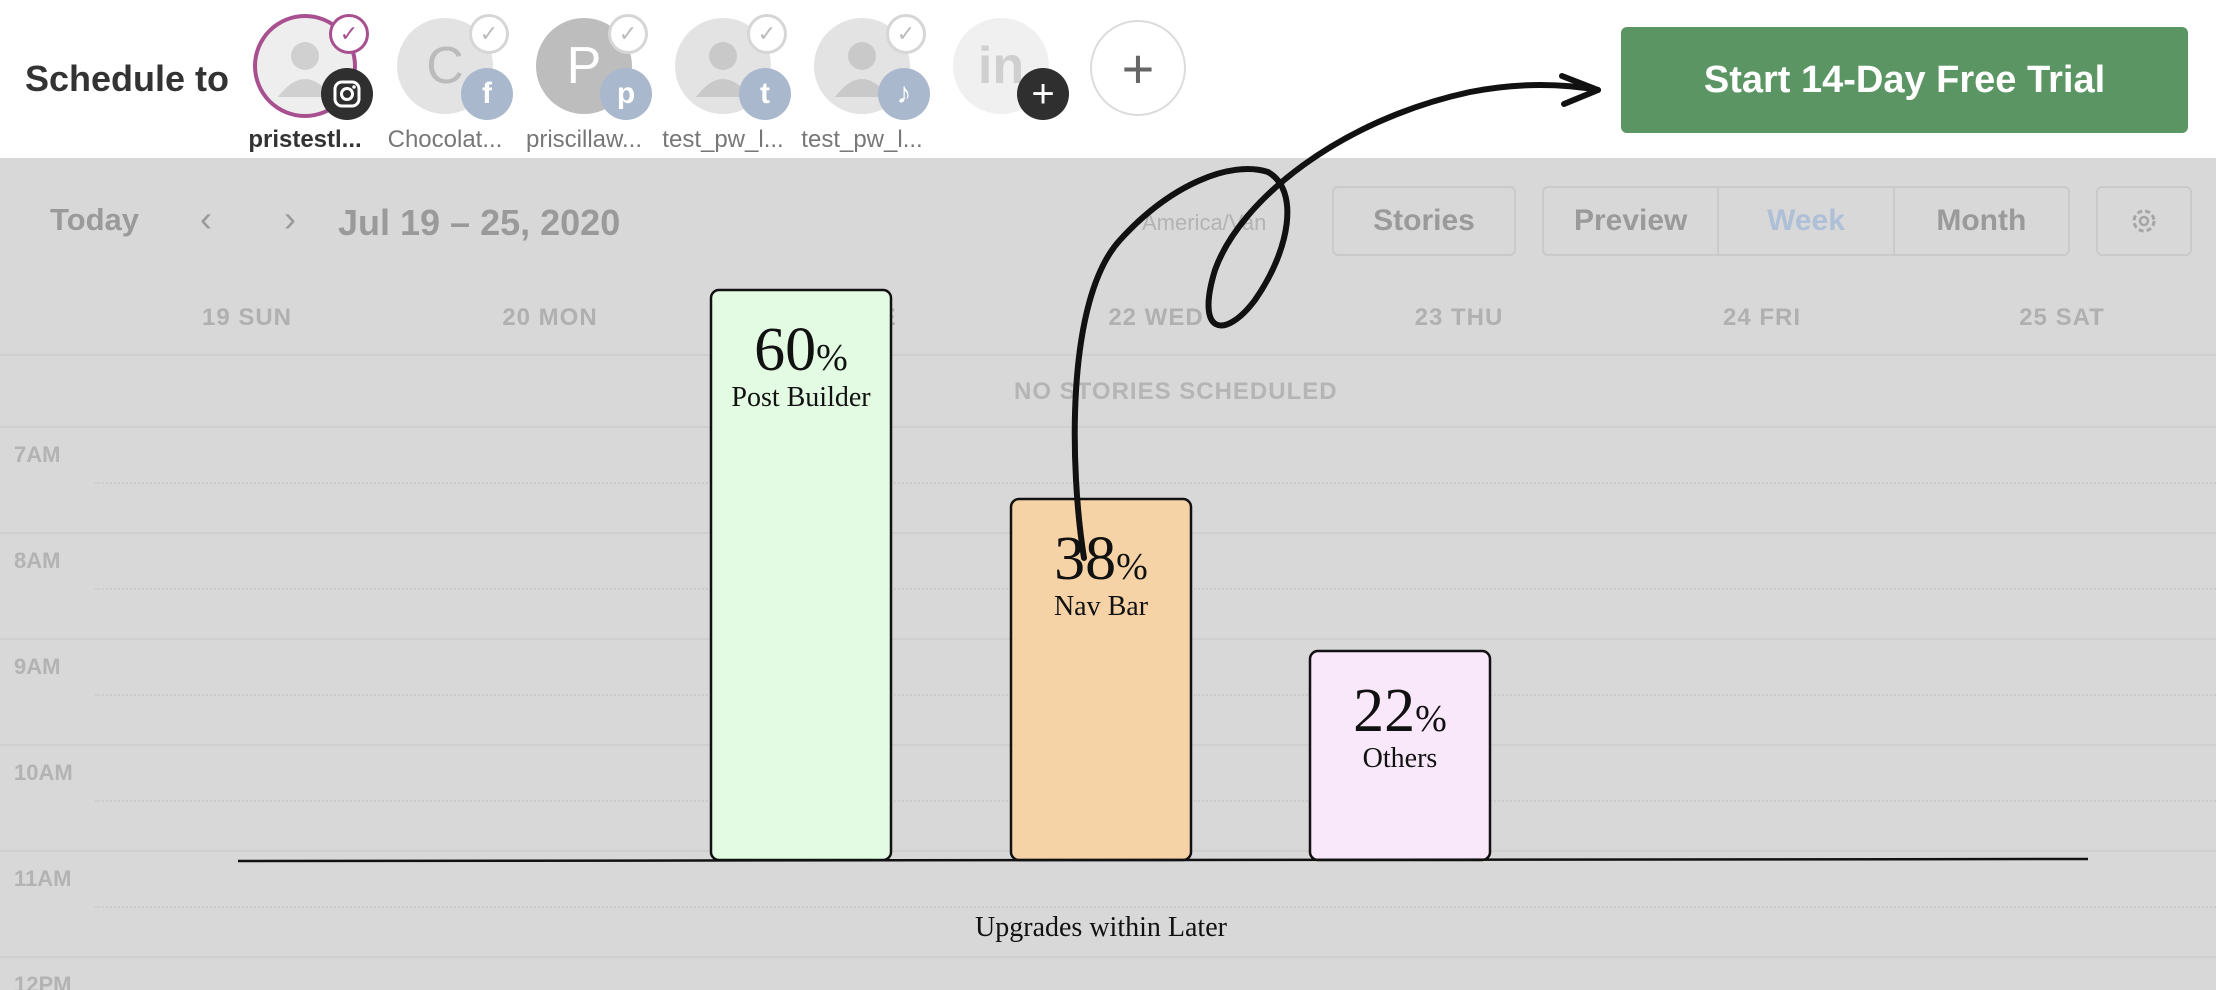 The width and height of the screenshot is (2216, 990). I want to click on start-free-trial-button: Start 14-Day Free Trial, so click(1904, 80).